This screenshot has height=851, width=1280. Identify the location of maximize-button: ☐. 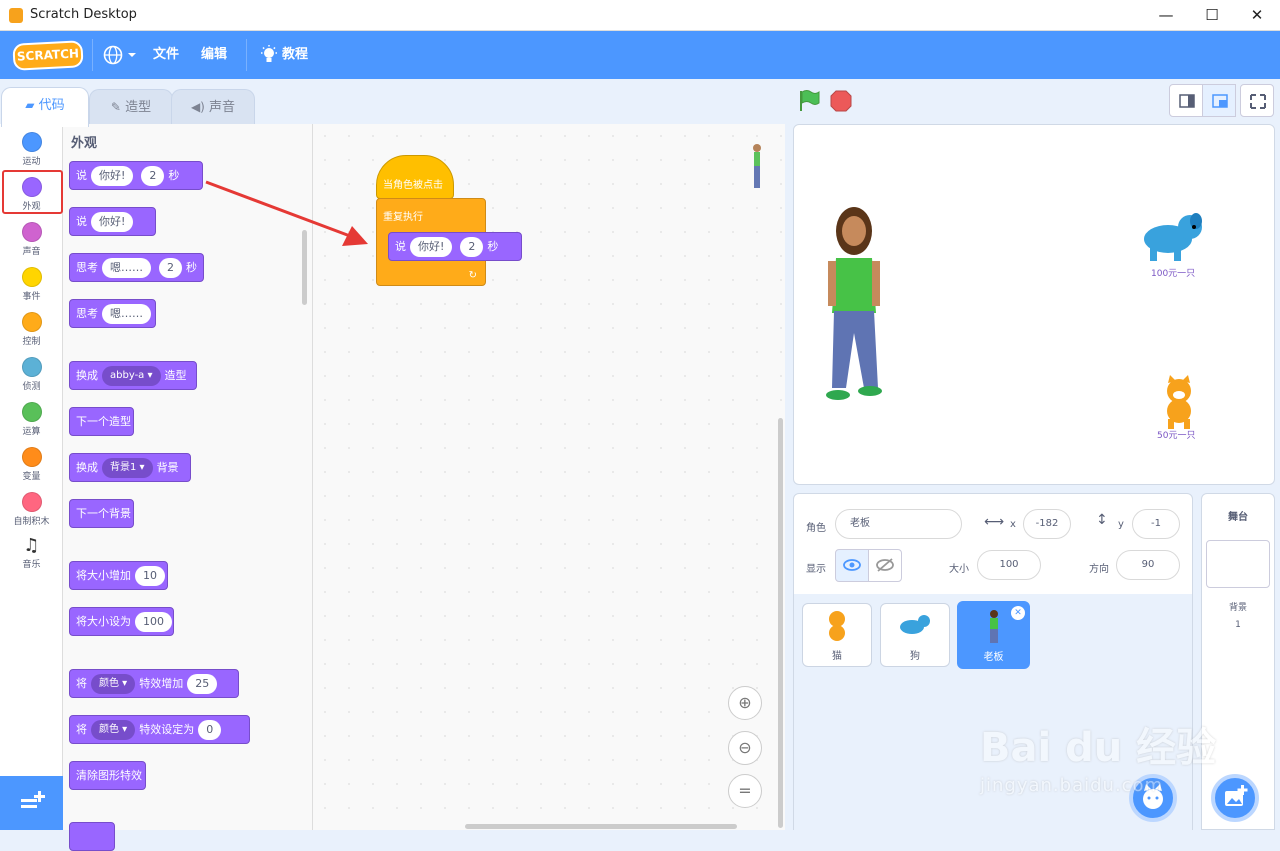
(1212, 15).